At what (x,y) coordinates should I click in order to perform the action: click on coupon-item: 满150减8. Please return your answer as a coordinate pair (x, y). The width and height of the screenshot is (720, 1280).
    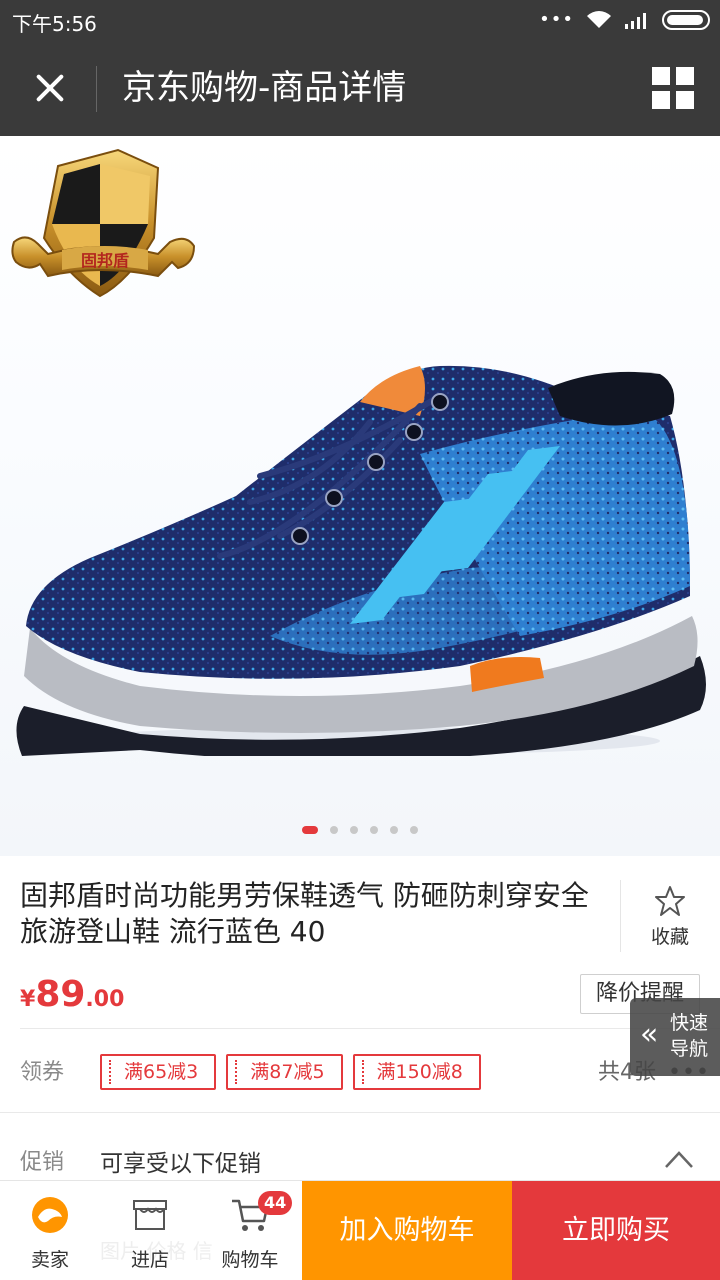
    Looking at the image, I should click on (416, 1072).